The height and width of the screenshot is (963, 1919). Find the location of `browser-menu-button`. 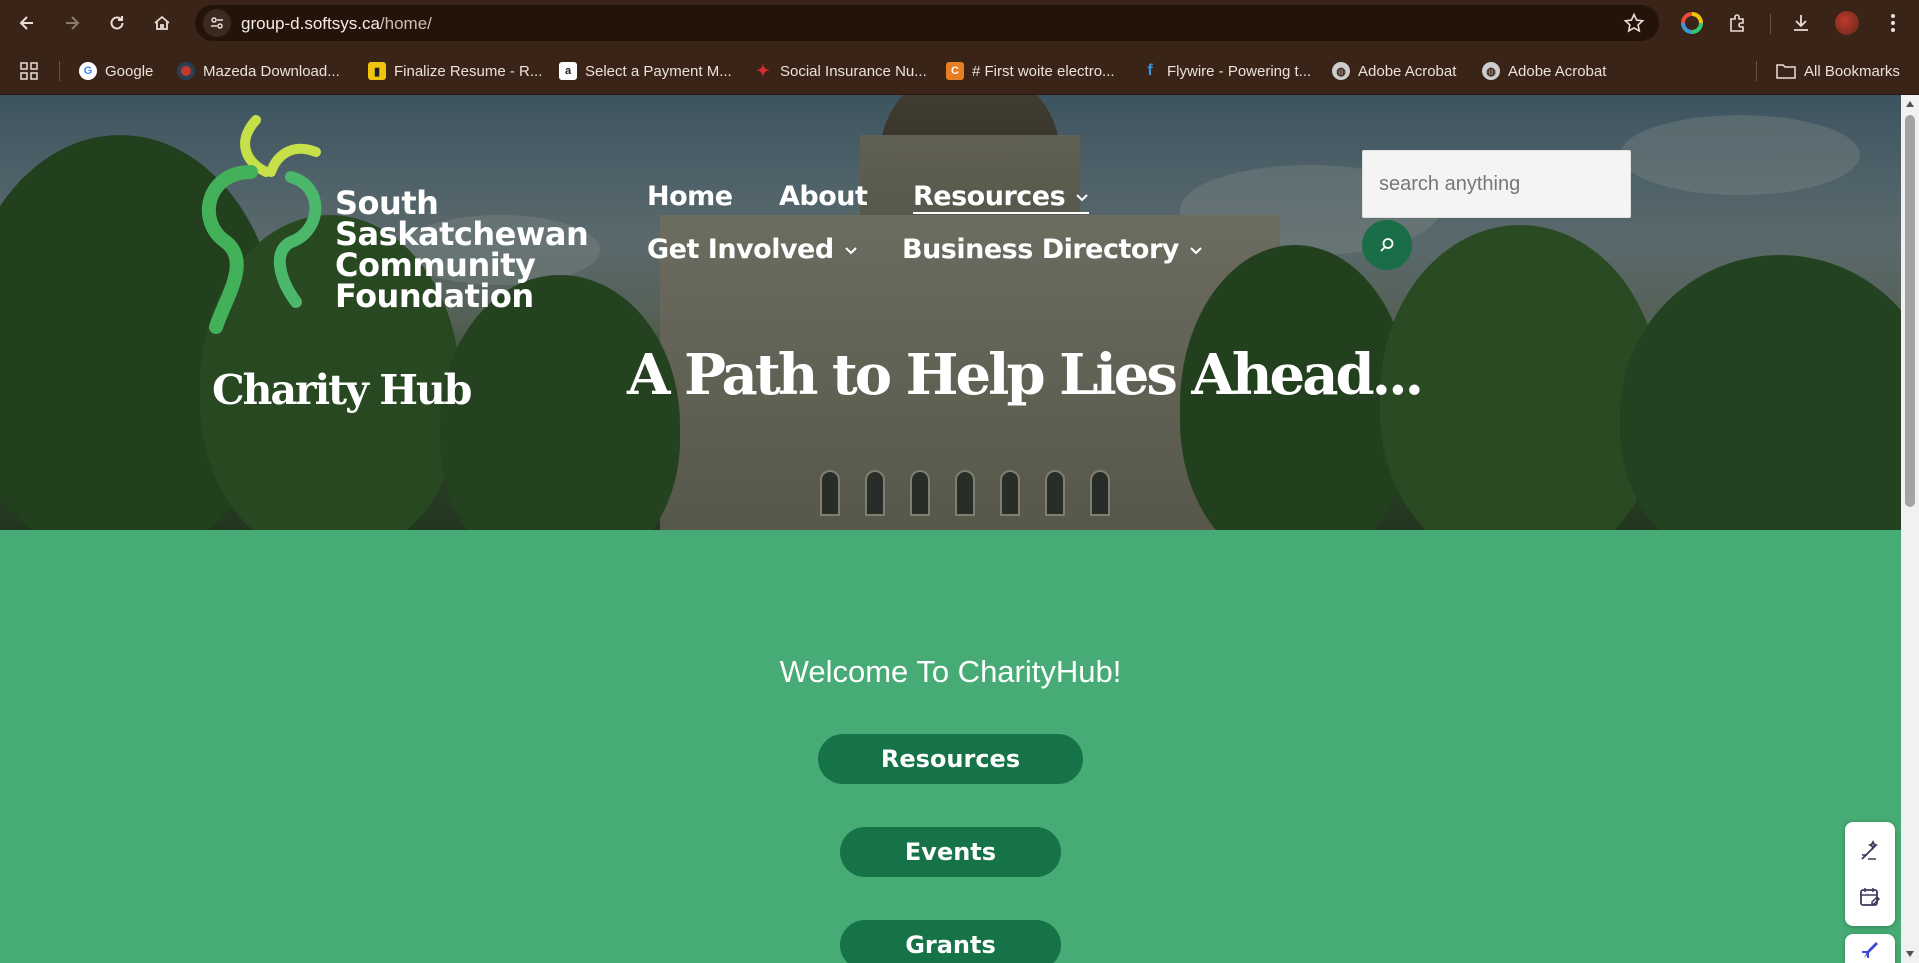

browser-menu-button is located at coordinates (1893, 23).